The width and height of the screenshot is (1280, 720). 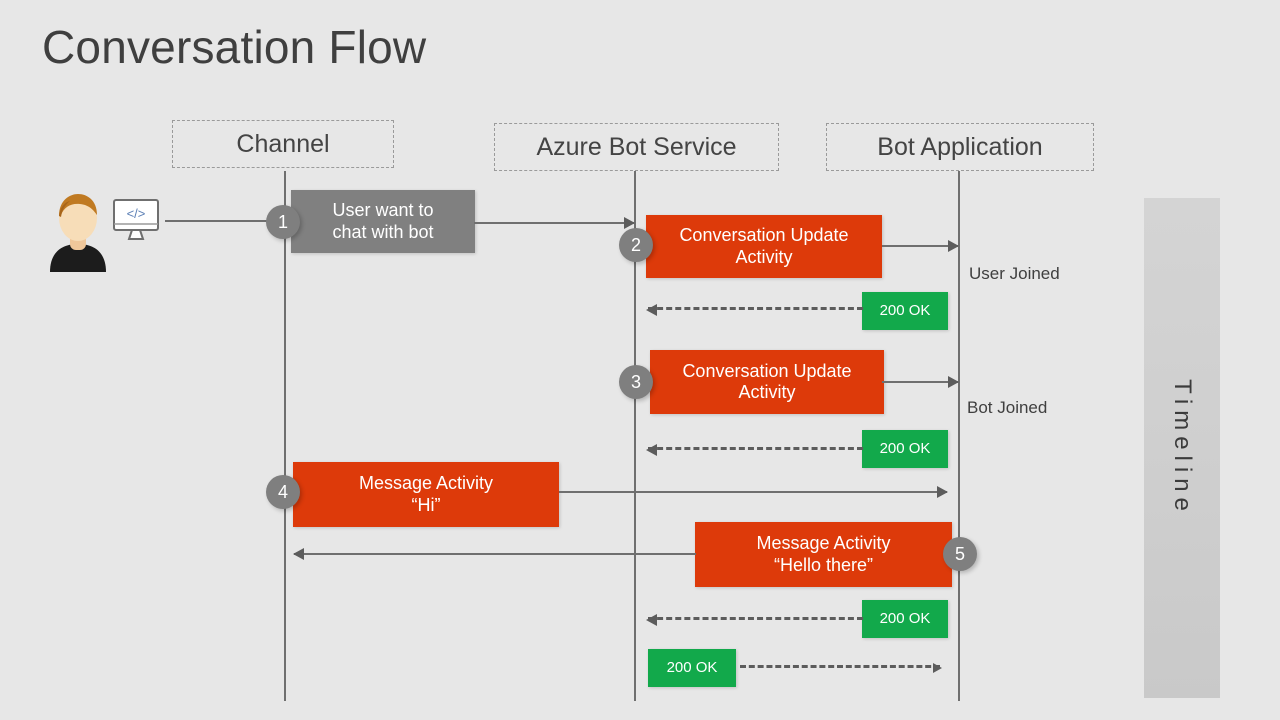 I want to click on lane-header-bot-application: Bot Application, so click(x=960, y=147).